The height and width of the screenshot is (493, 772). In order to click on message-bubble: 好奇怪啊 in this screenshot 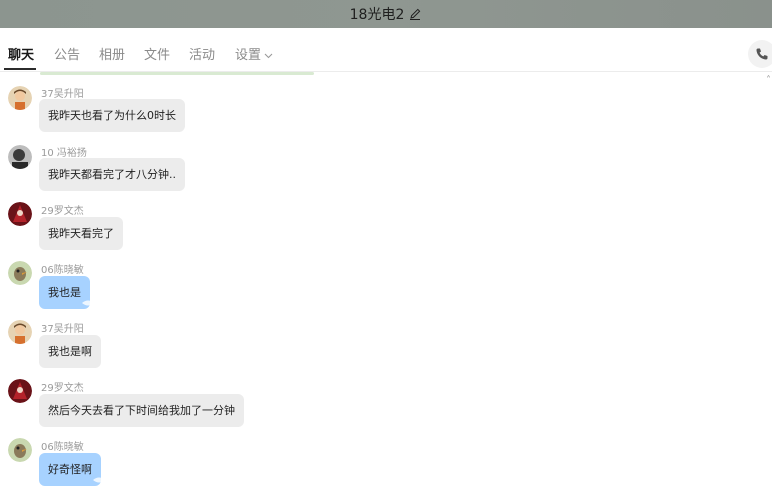, I will do `click(72, 469)`.